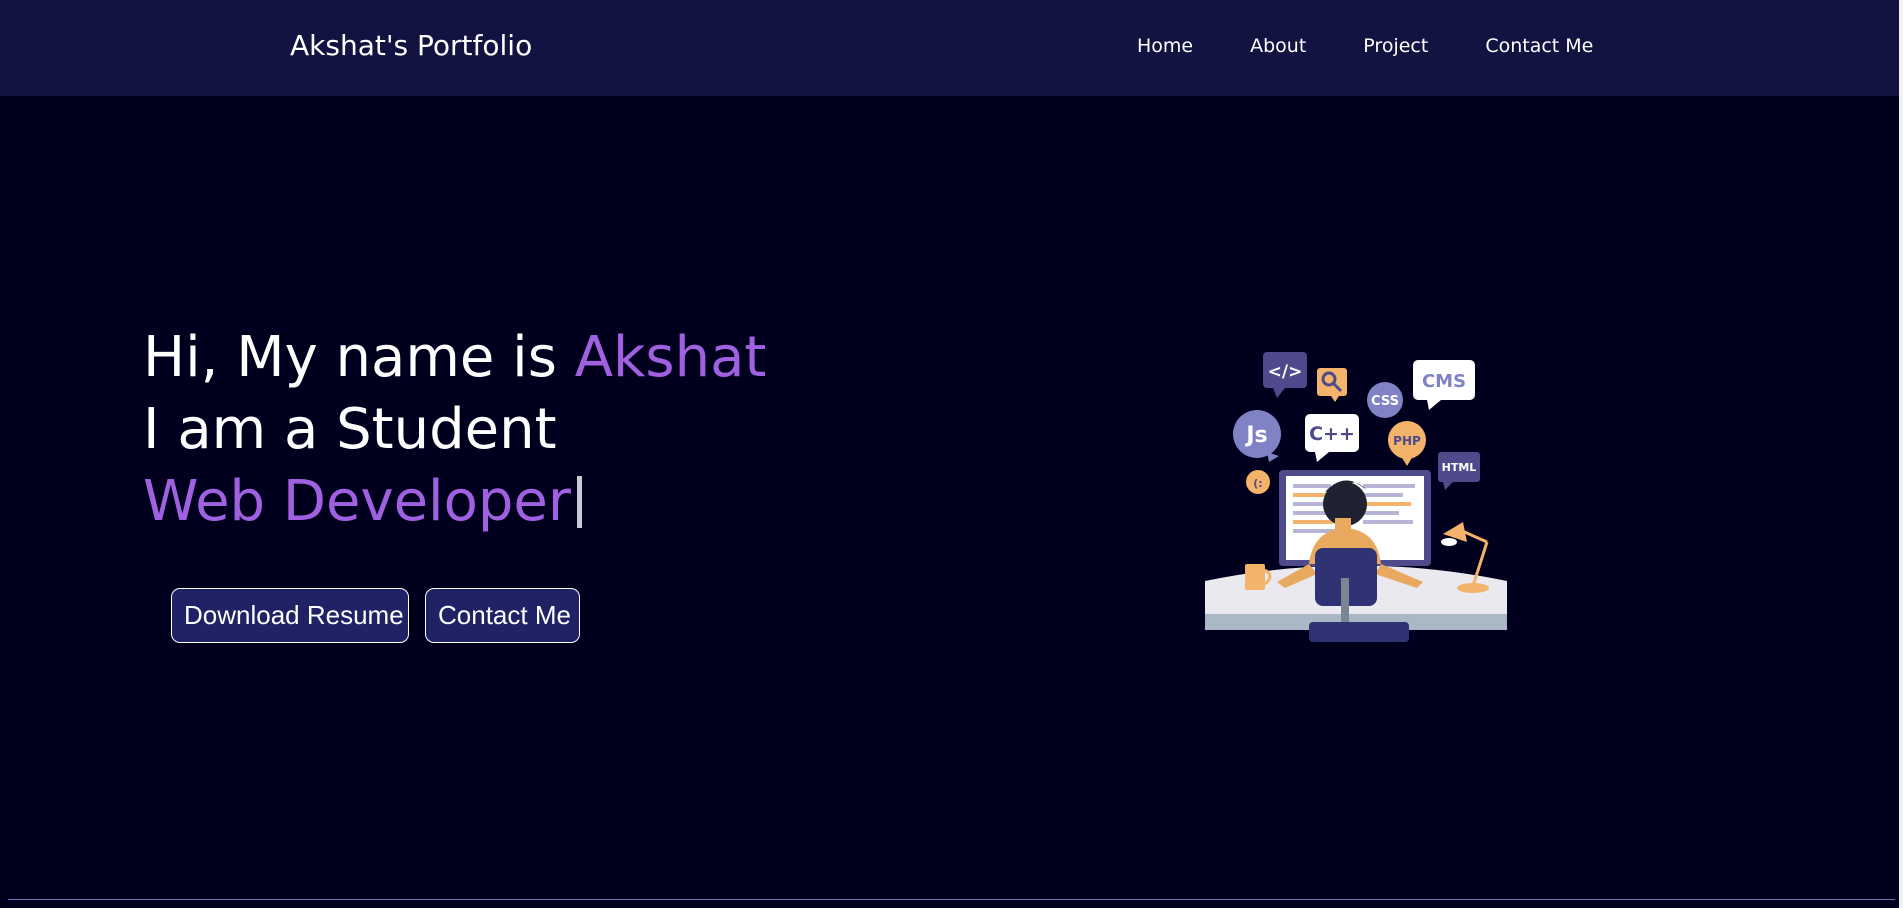 The height and width of the screenshot is (908, 1903). I want to click on css-bubble-label: CSS, so click(1385, 401).